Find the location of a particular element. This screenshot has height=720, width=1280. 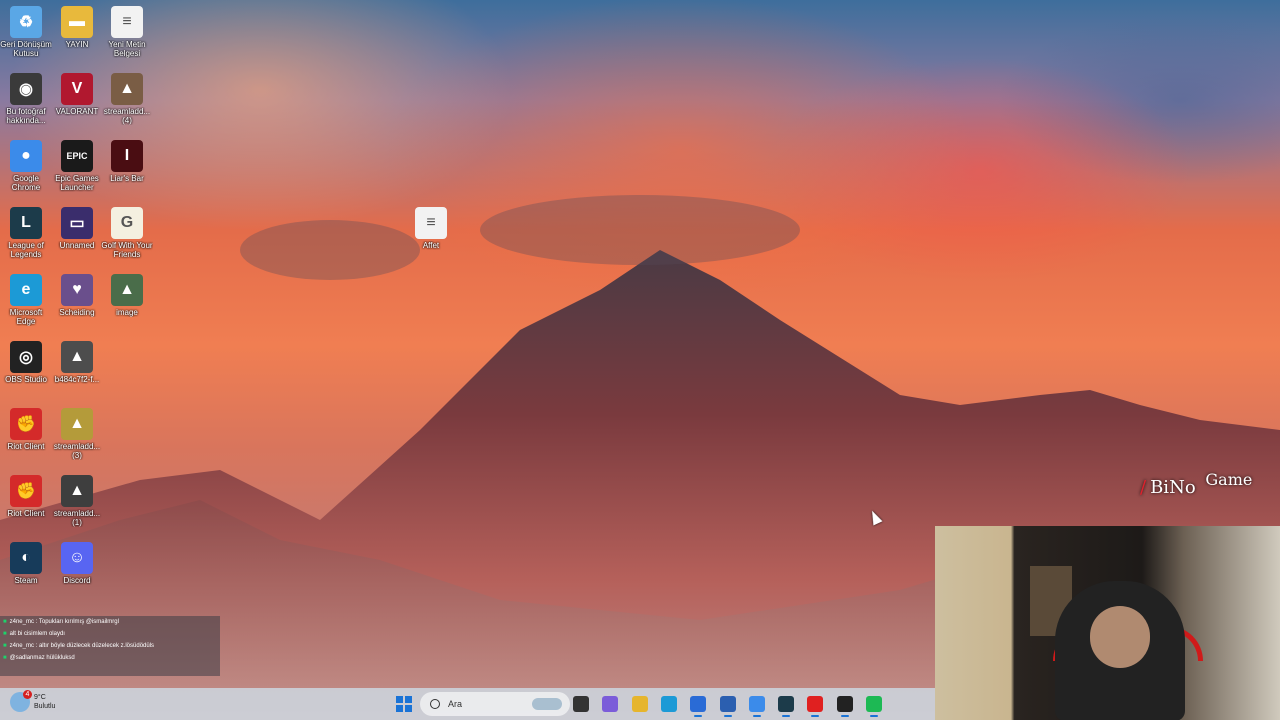

desktop-icon-label: Discord is located at coordinates (77, 580).